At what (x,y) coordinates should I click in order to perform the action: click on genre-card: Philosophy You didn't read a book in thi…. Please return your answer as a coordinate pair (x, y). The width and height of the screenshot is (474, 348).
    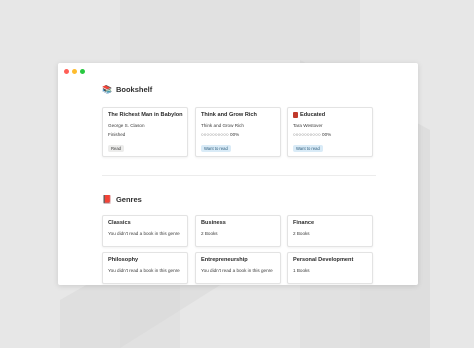
    Looking at the image, I should click on (145, 268).